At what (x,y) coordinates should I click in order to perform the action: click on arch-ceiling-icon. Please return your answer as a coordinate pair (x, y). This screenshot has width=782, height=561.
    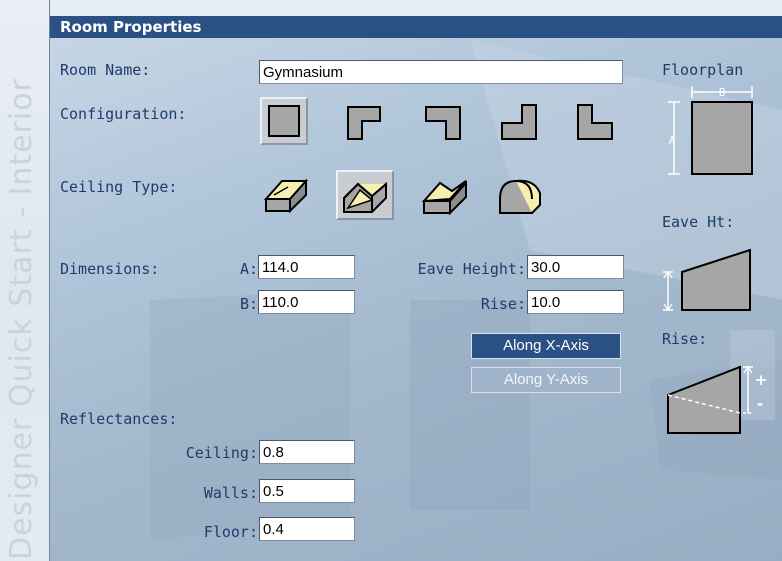
    Looking at the image, I should click on (520, 196).